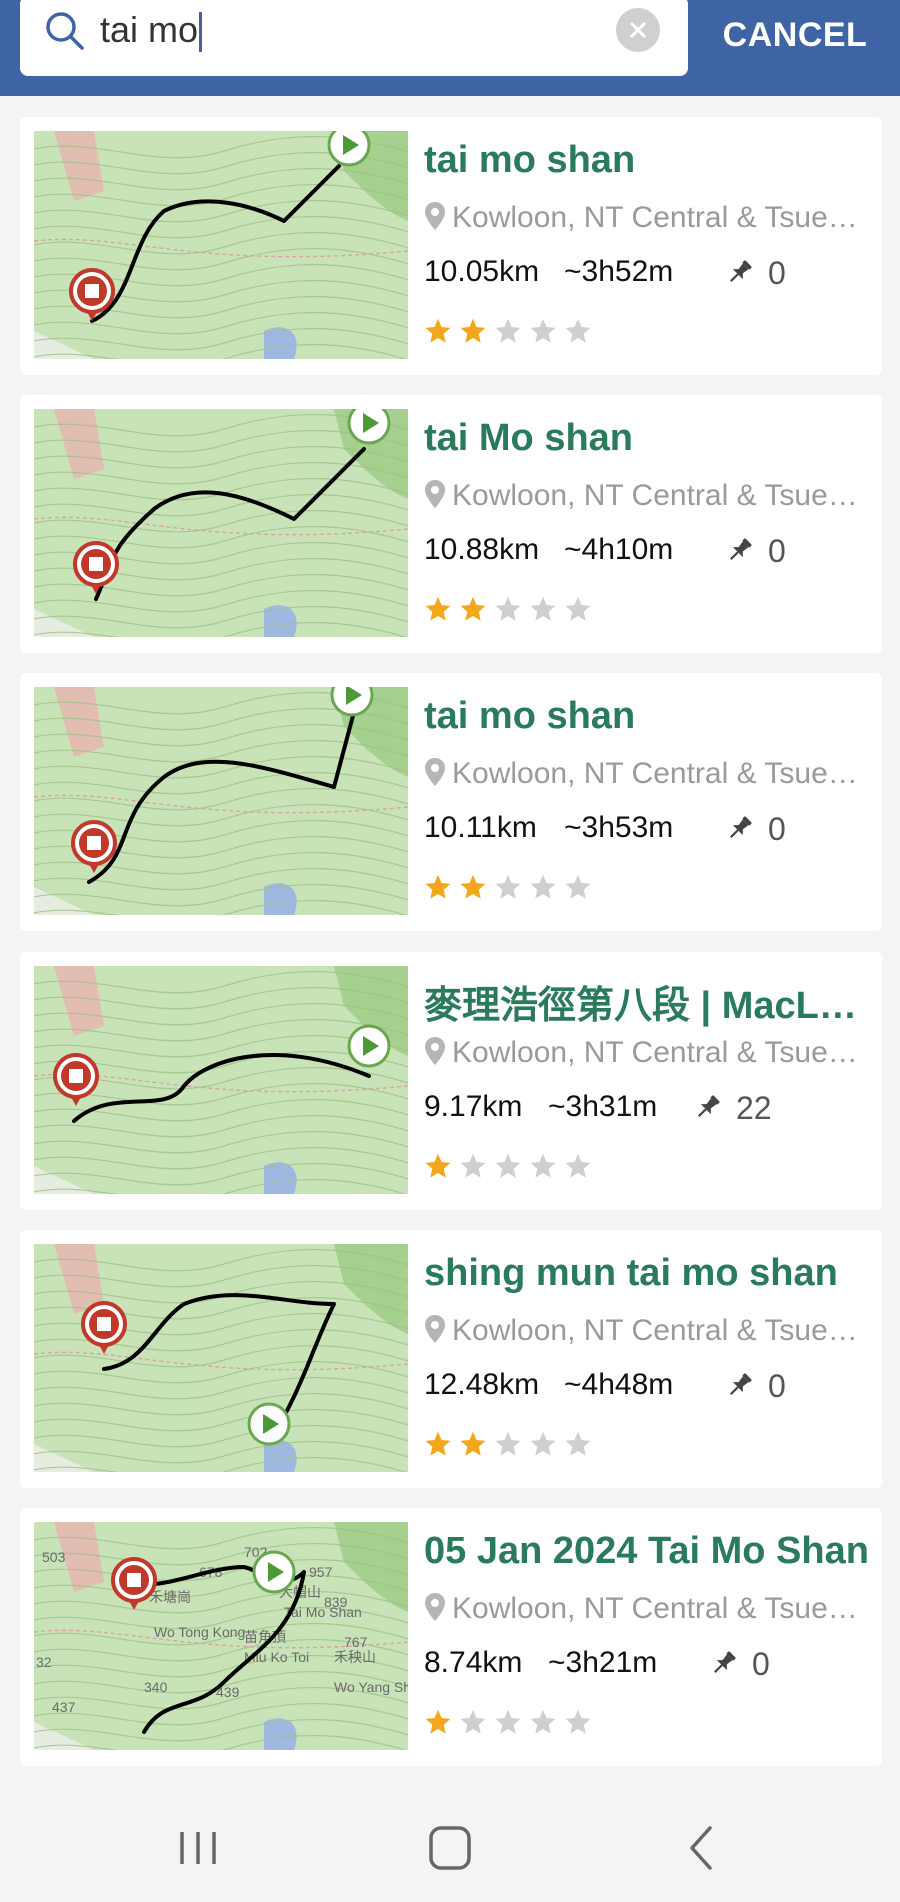 This screenshot has height=1902, width=900. What do you see at coordinates (450, 1848) in the screenshot?
I see `home-icon` at bounding box center [450, 1848].